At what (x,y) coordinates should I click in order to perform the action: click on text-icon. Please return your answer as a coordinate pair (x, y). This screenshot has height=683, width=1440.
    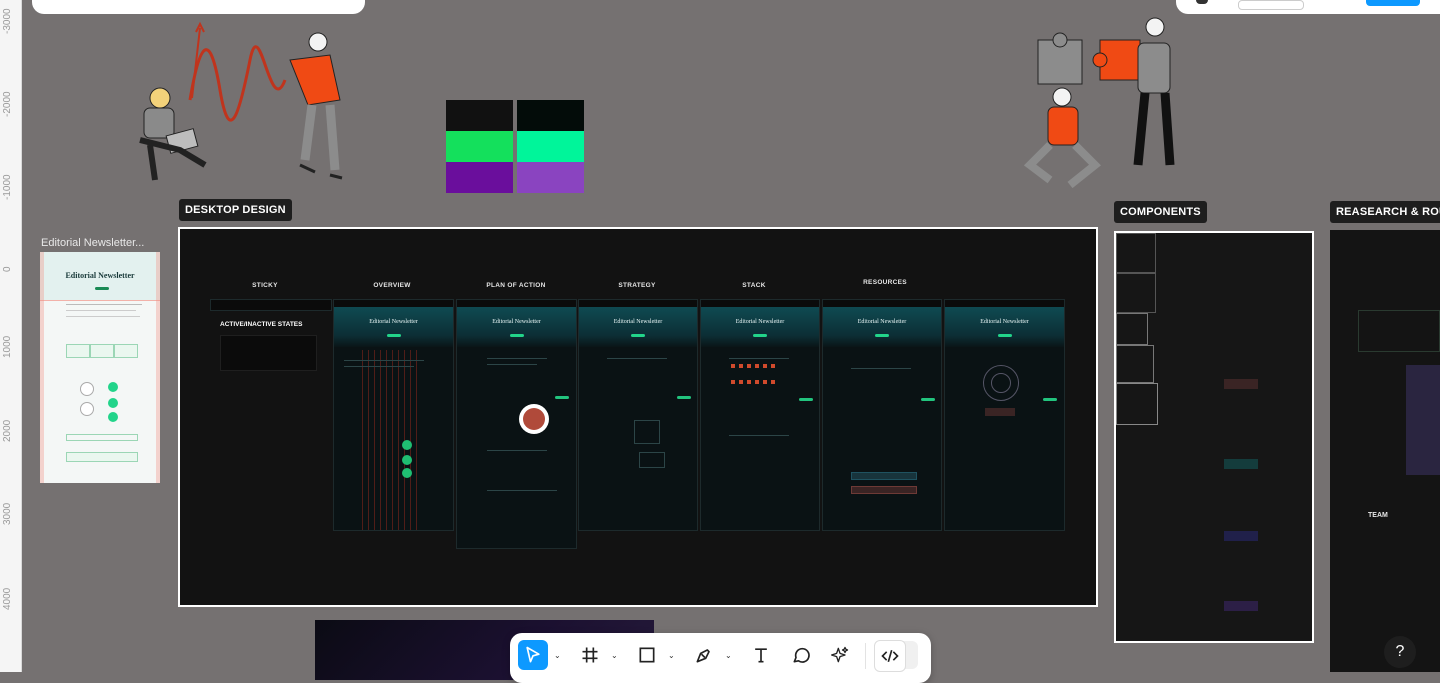
    Looking at the image, I should click on (761, 655).